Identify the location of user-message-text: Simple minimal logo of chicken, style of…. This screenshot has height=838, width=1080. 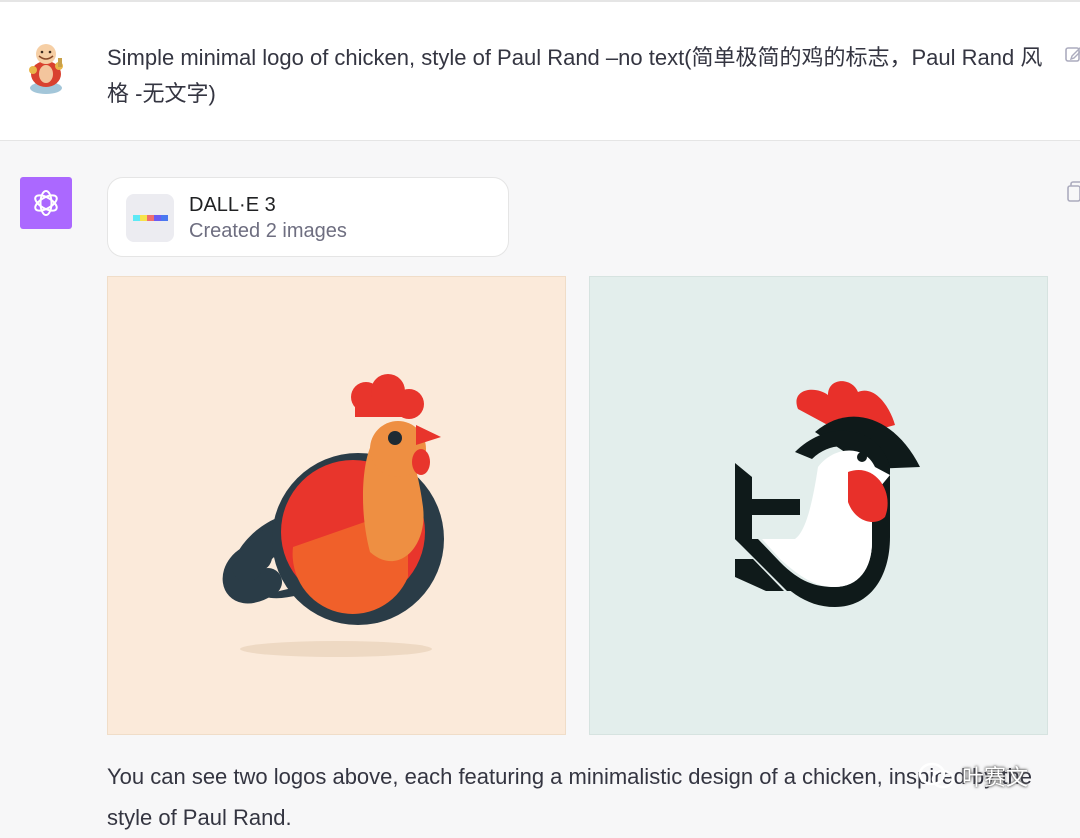
(575, 75).